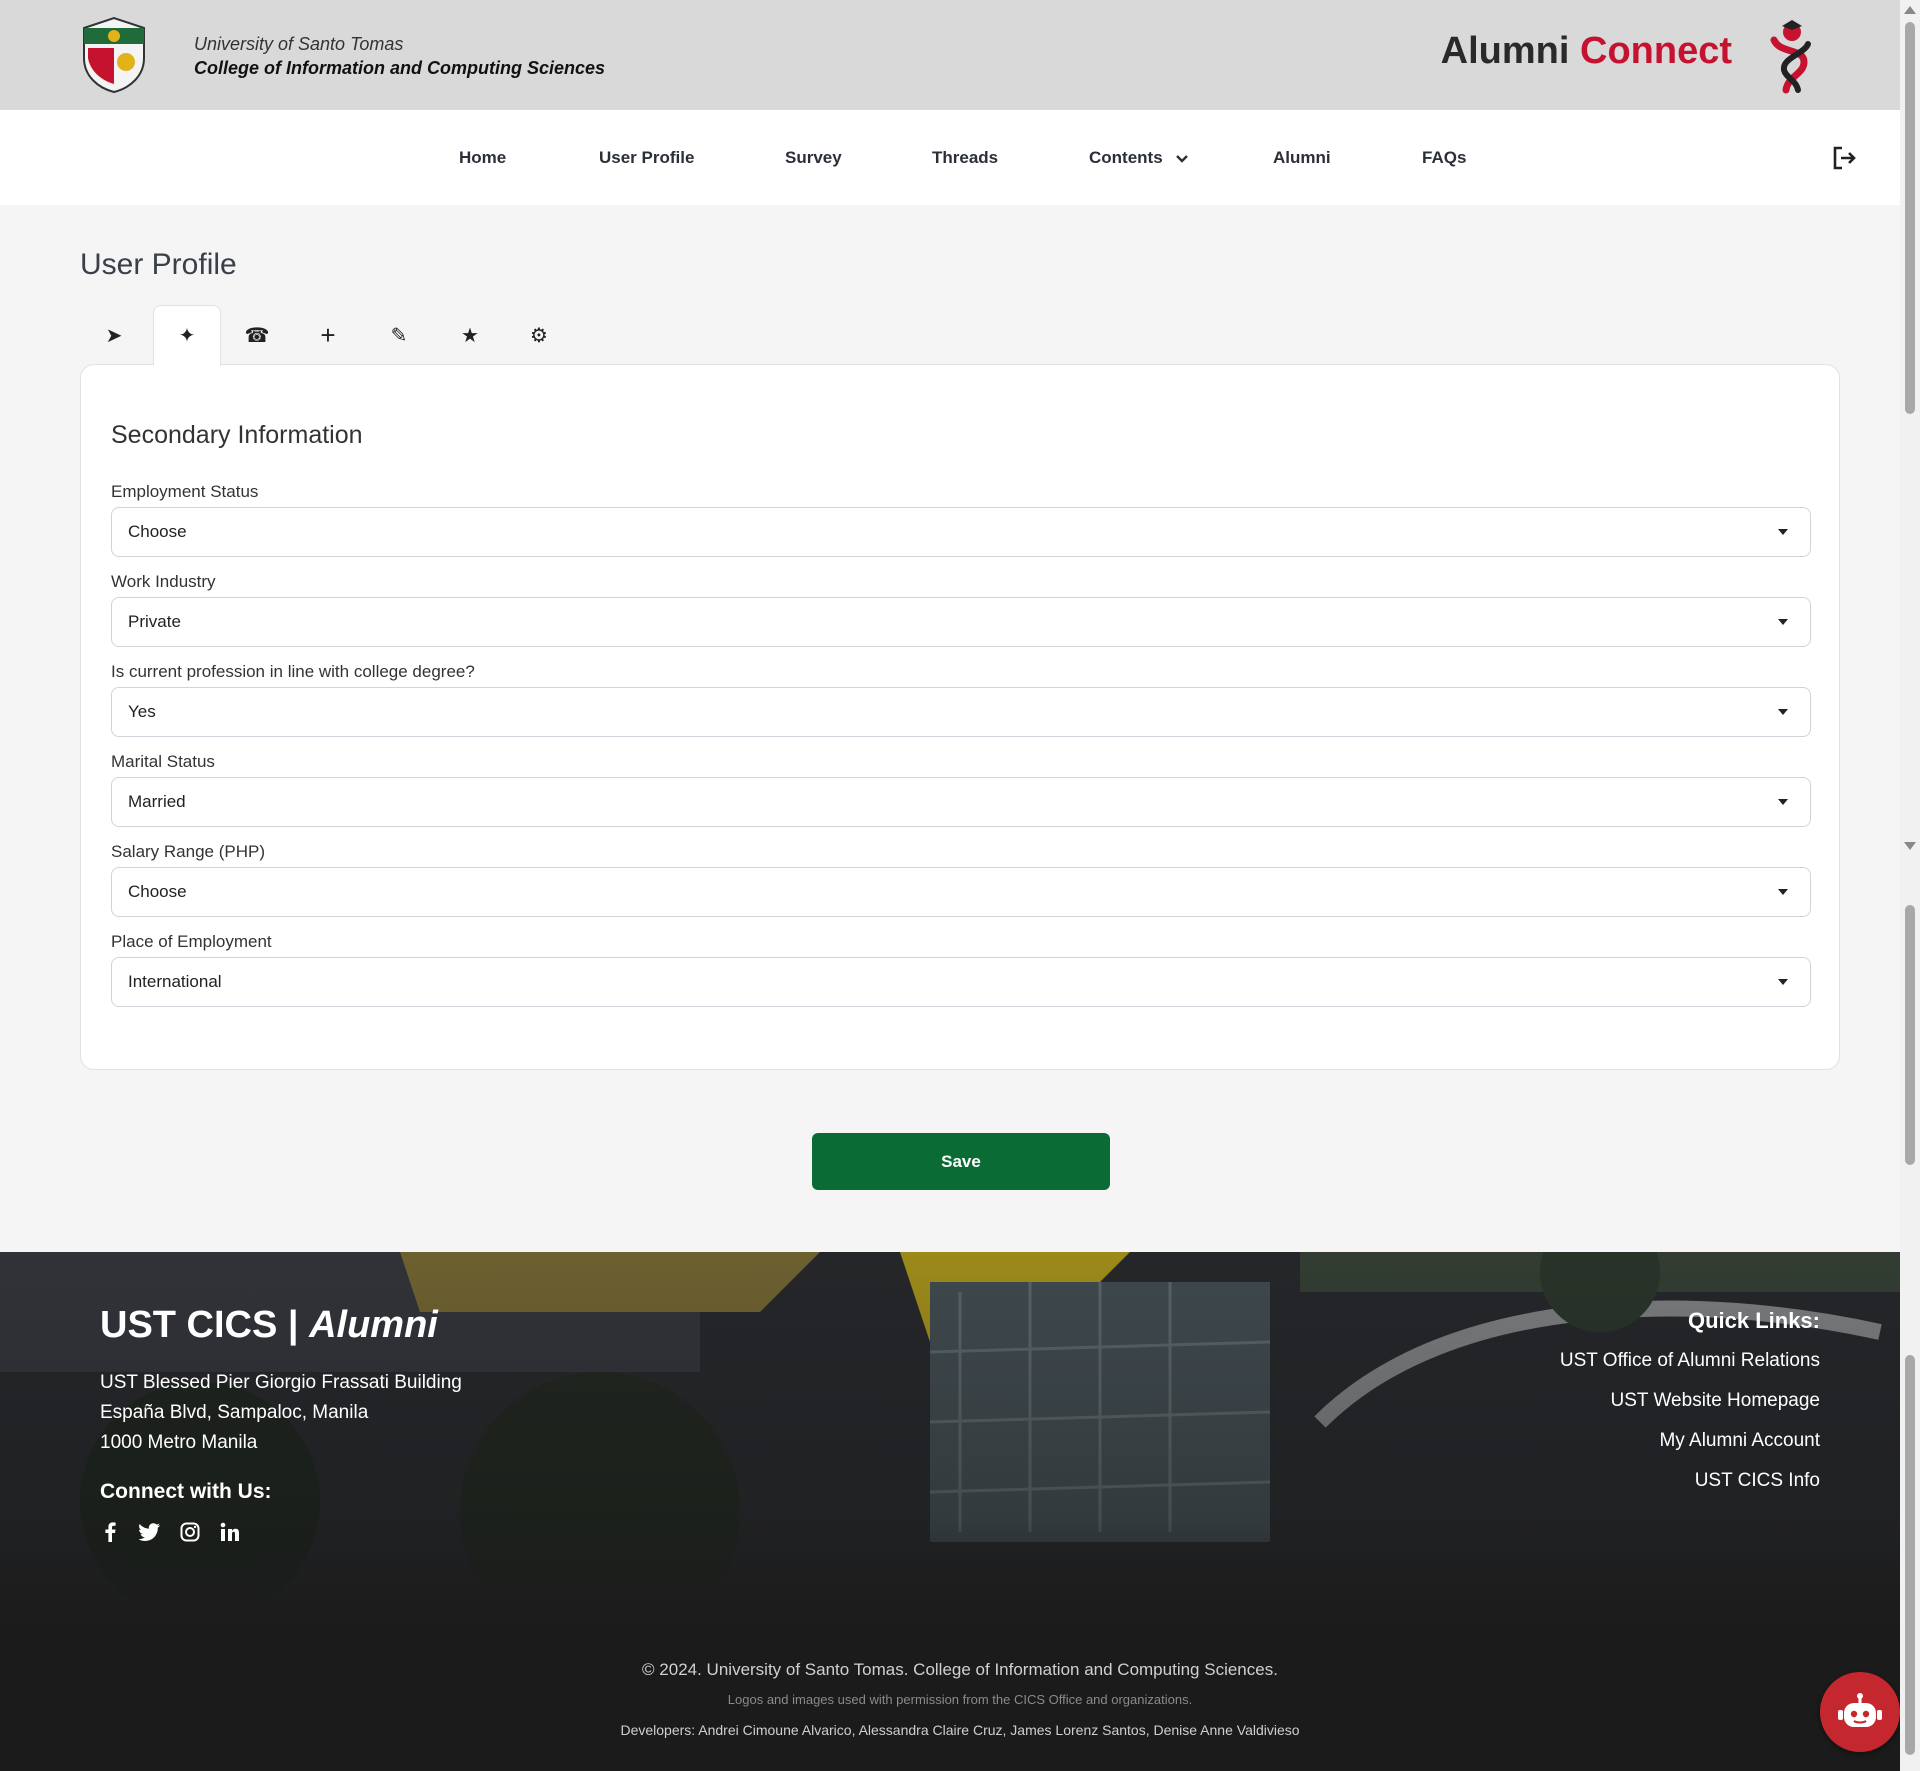 The image size is (1920, 1771). Describe the element at coordinates (179, 1442) in the screenshot. I see `address-line-3: 1000 Metro Manila` at that location.